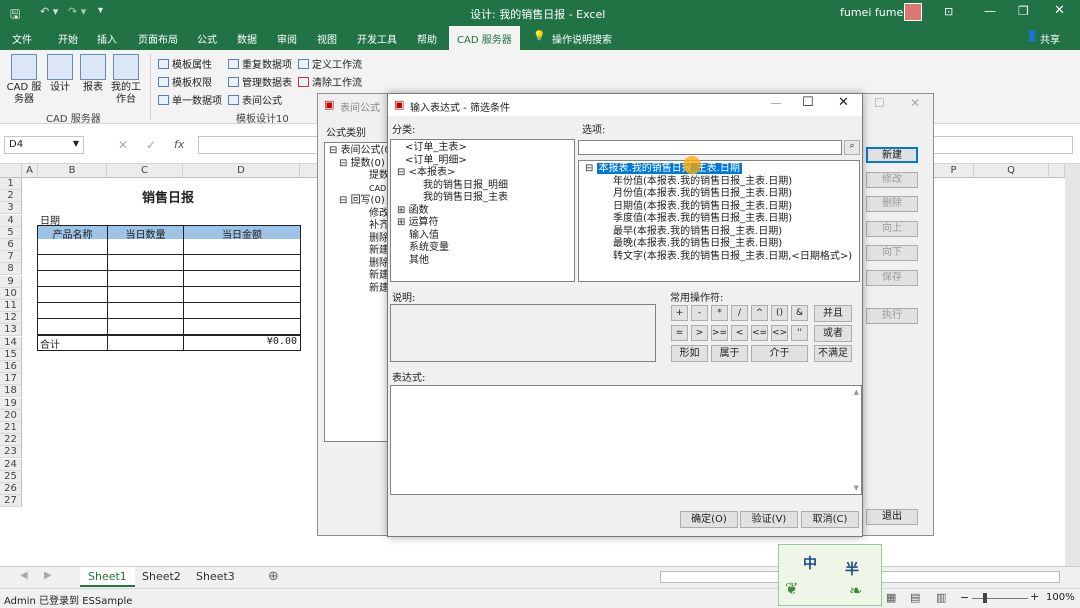 The width and height of the screenshot is (1080, 608). What do you see at coordinates (358, 151) in the screenshot?
I see `tree-node: ⊟ 表间公式(0` at bounding box center [358, 151].